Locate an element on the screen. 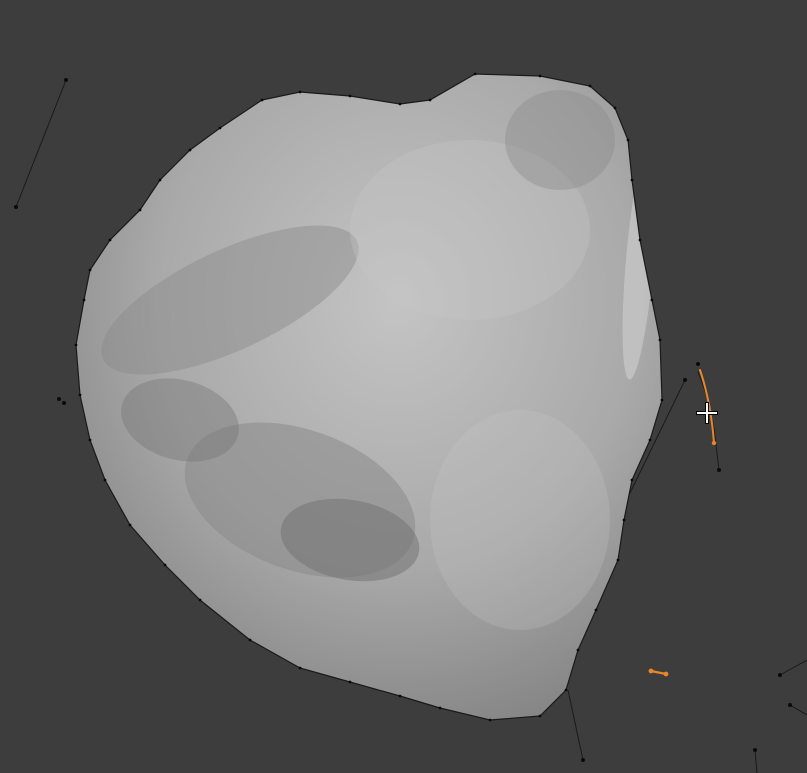 The image size is (807, 773). 3d-cursor-icon is located at coordinates (707, 413).